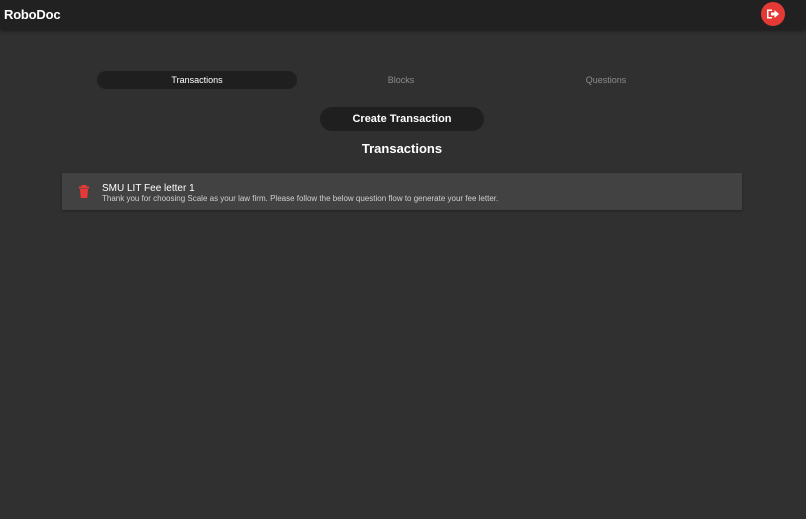 The image size is (806, 519). What do you see at coordinates (32, 14) in the screenshot?
I see `app-title: RoboDoc` at bounding box center [32, 14].